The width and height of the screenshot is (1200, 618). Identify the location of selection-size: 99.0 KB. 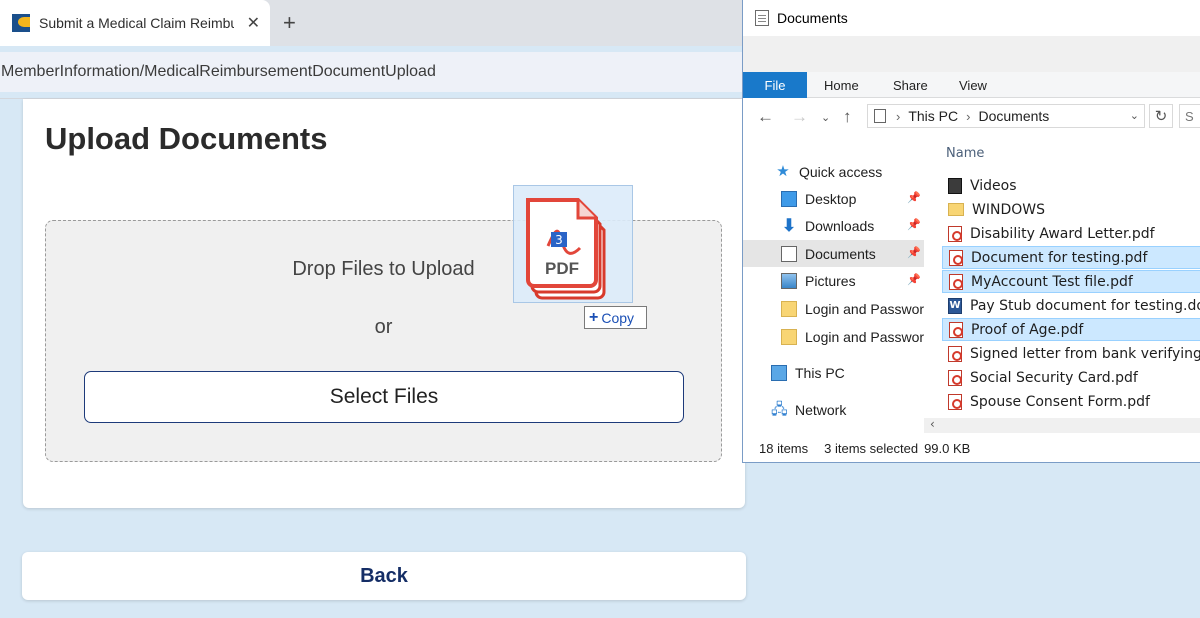
(947, 448).